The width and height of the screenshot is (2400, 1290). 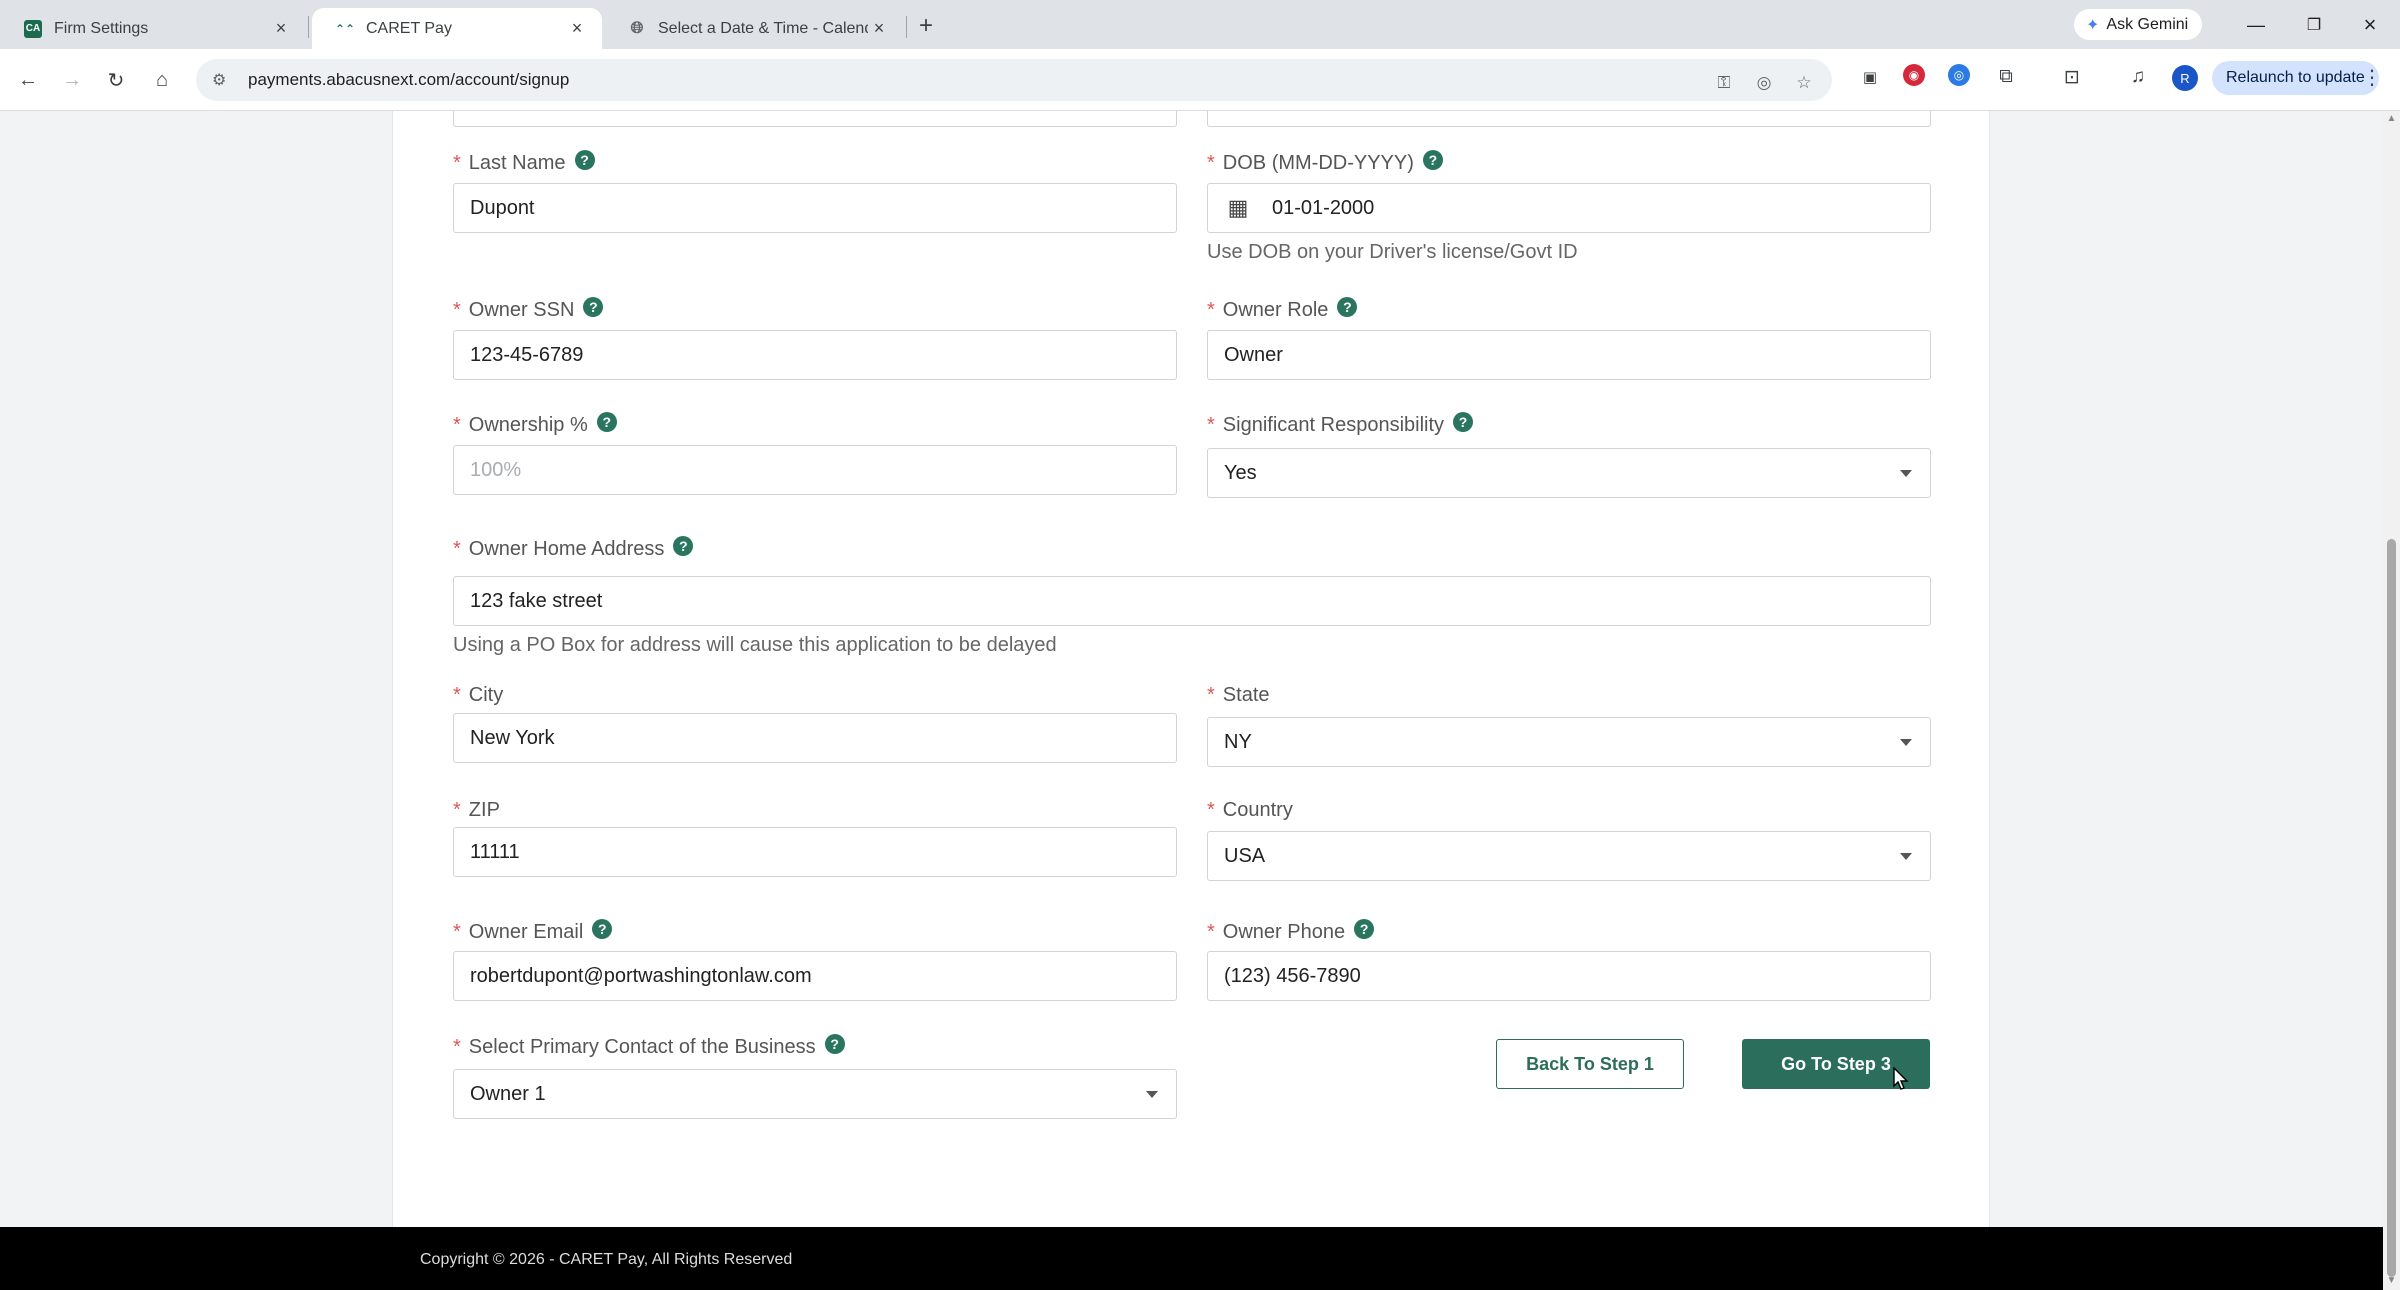 I want to click on label-text: ZIP, so click(x=484, y=810).